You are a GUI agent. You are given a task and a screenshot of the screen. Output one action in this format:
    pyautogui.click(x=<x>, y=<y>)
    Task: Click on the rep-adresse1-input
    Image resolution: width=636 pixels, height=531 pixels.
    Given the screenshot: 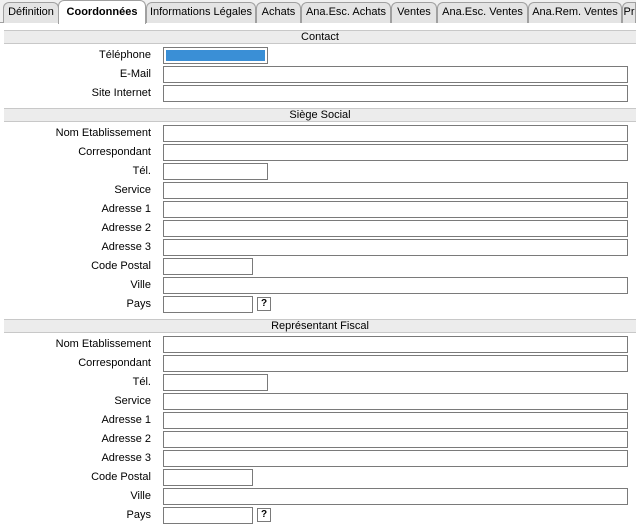 What is the action you would take?
    pyautogui.click(x=395, y=420)
    